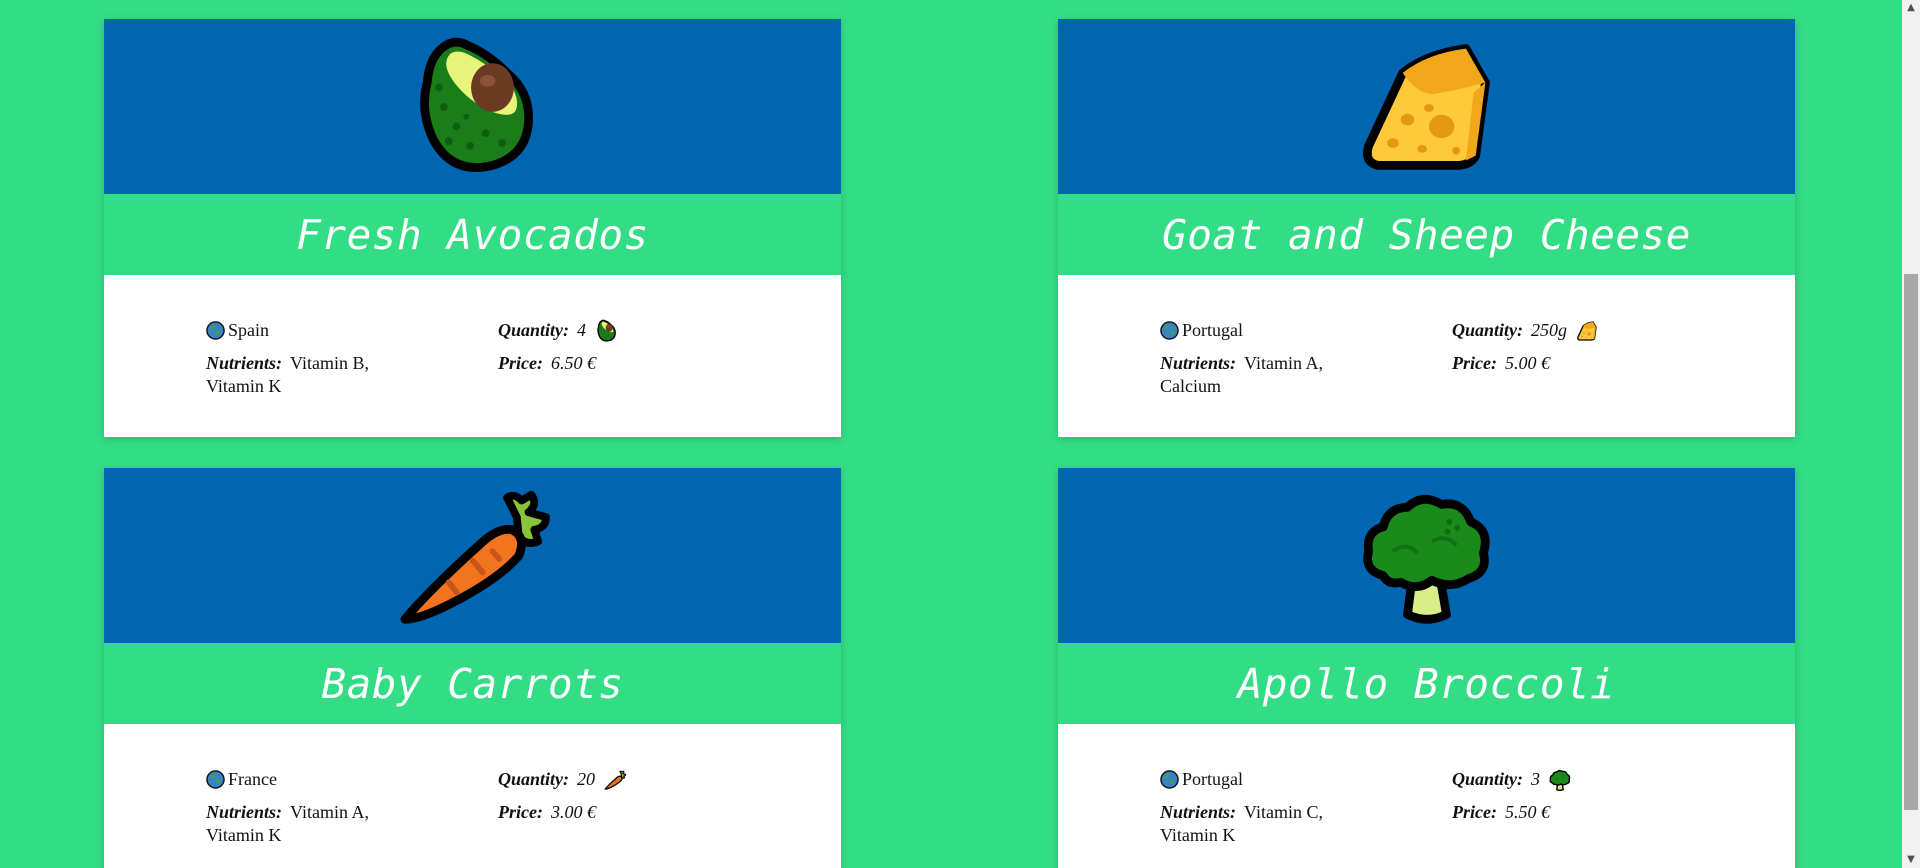 The width and height of the screenshot is (1920, 868). What do you see at coordinates (648, 812) in the screenshot?
I see `price: Price: 3.00 €` at bounding box center [648, 812].